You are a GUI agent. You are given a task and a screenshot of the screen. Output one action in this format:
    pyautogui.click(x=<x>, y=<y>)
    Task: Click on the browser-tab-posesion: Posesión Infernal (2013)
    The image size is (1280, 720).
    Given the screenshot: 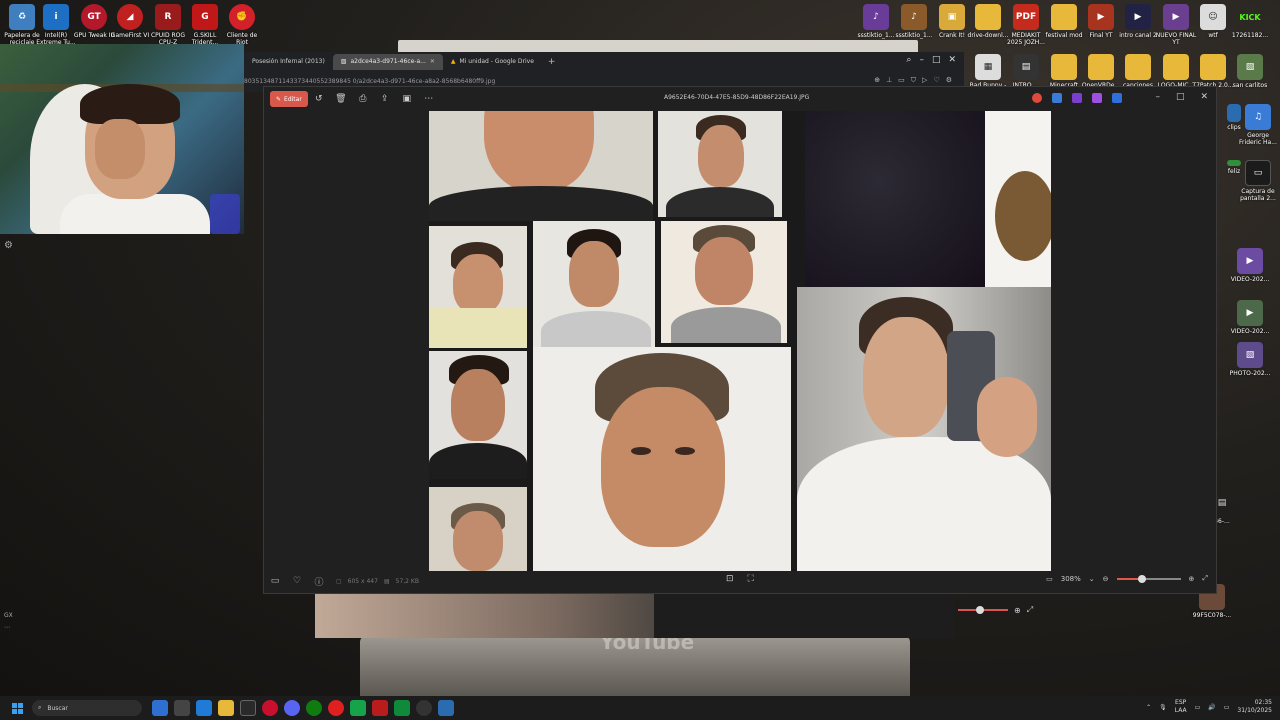 What is the action you would take?
    pyautogui.click(x=288, y=62)
    